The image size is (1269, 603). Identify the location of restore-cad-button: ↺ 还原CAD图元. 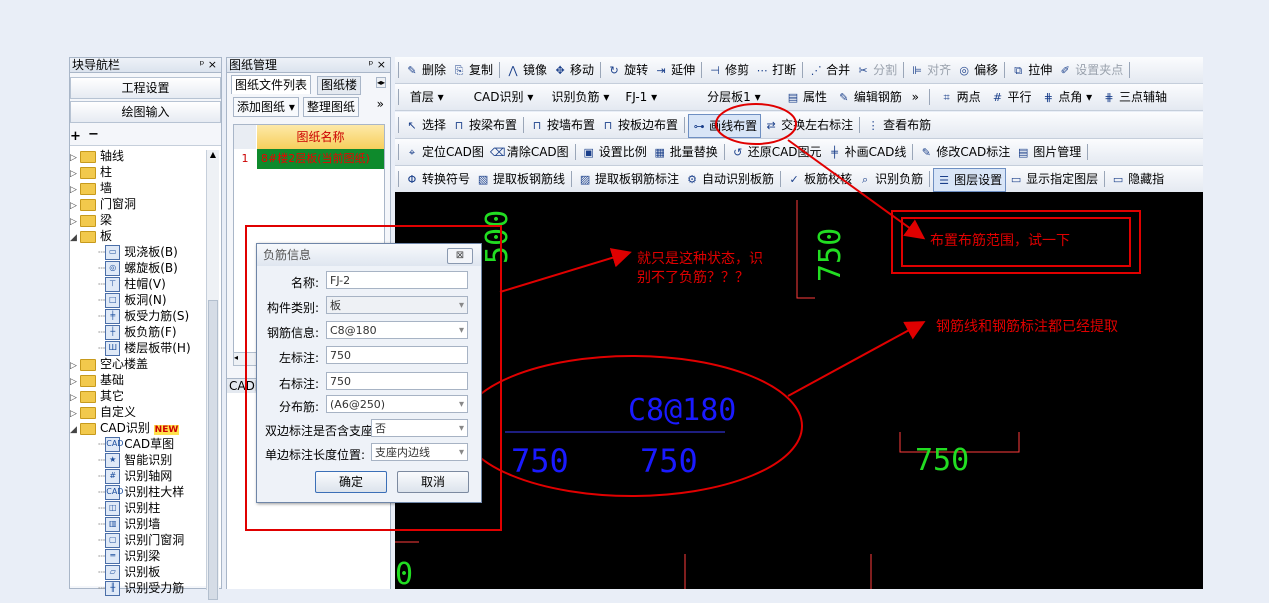
(776, 152).